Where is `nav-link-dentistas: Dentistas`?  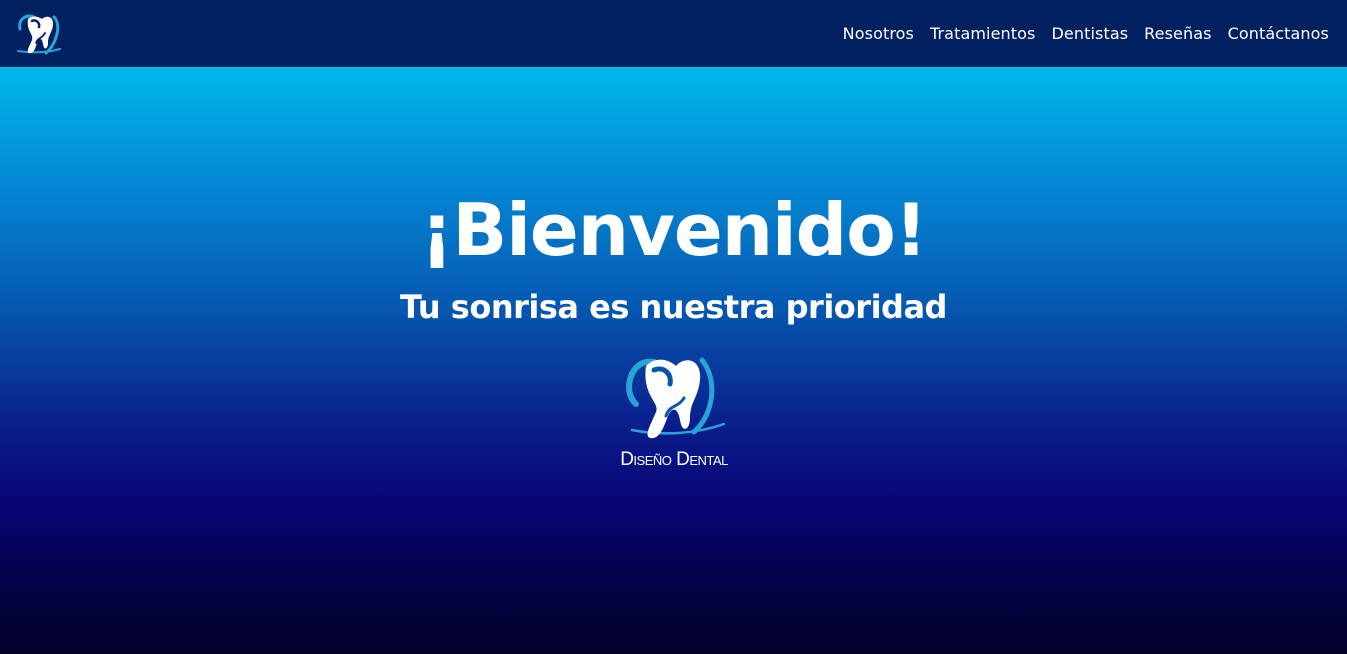
nav-link-dentistas: Dentistas is located at coordinates (1089, 33).